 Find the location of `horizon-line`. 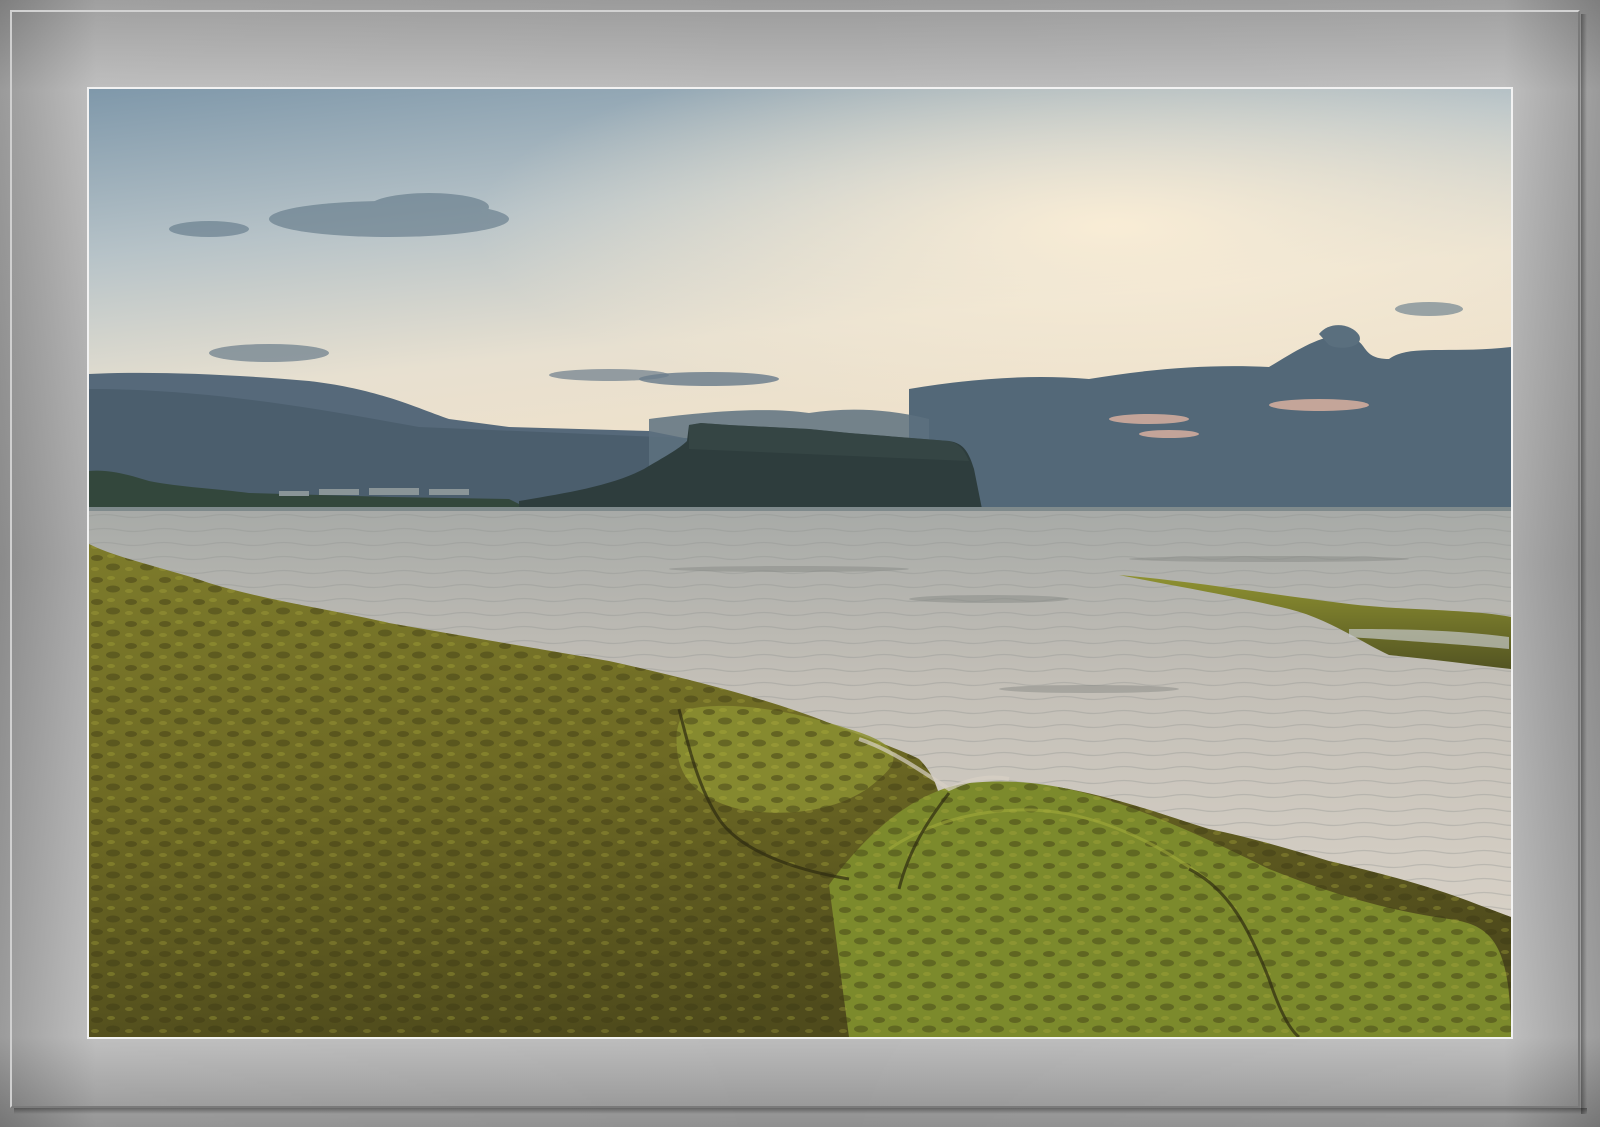

horizon-line is located at coordinates (800, 509).